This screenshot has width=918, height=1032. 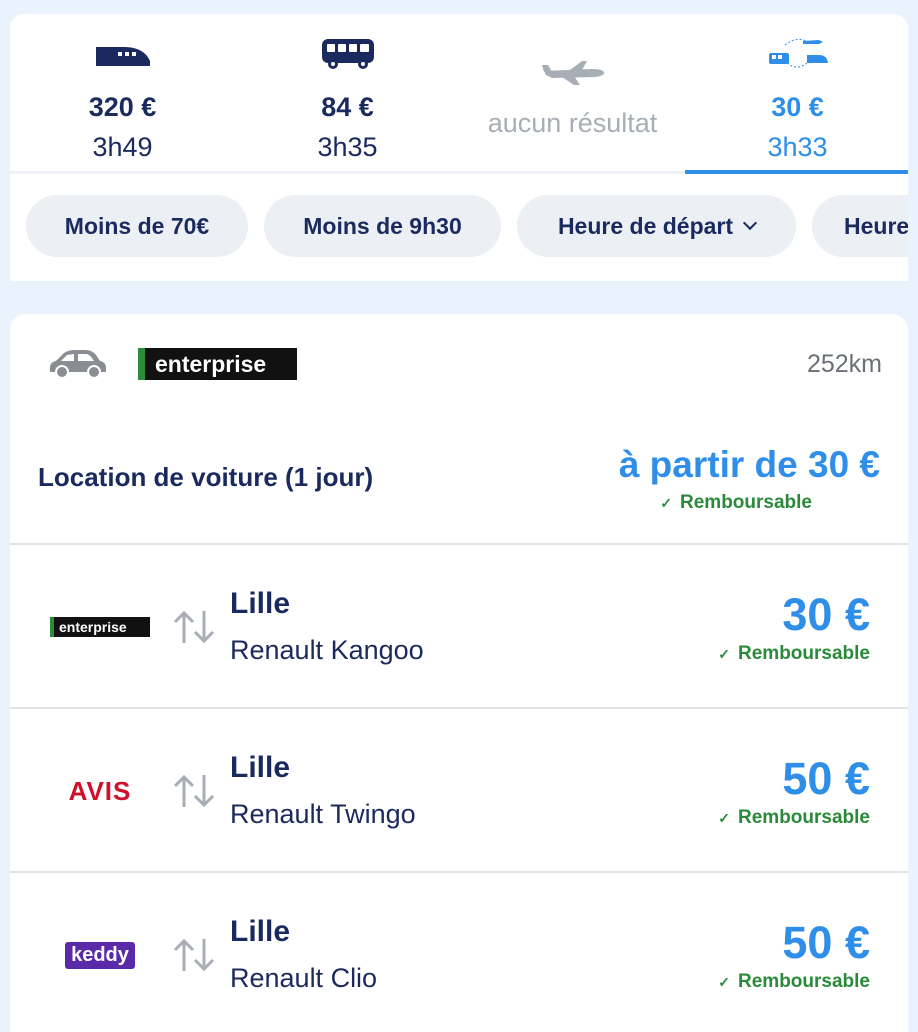 What do you see at coordinates (797, 107) in the screenshot?
I see `multimodal-price: 30 €` at bounding box center [797, 107].